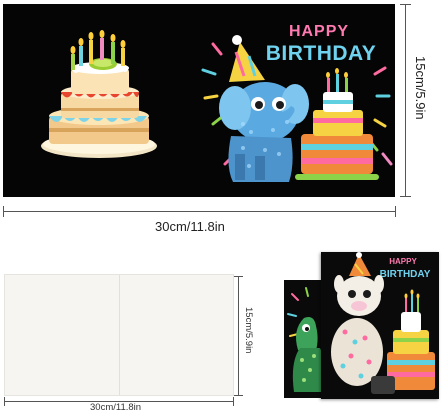  What do you see at coordinates (238, 395) in the screenshot?
I see `small-height-tick-bottom` at bounding box center [238, 395].